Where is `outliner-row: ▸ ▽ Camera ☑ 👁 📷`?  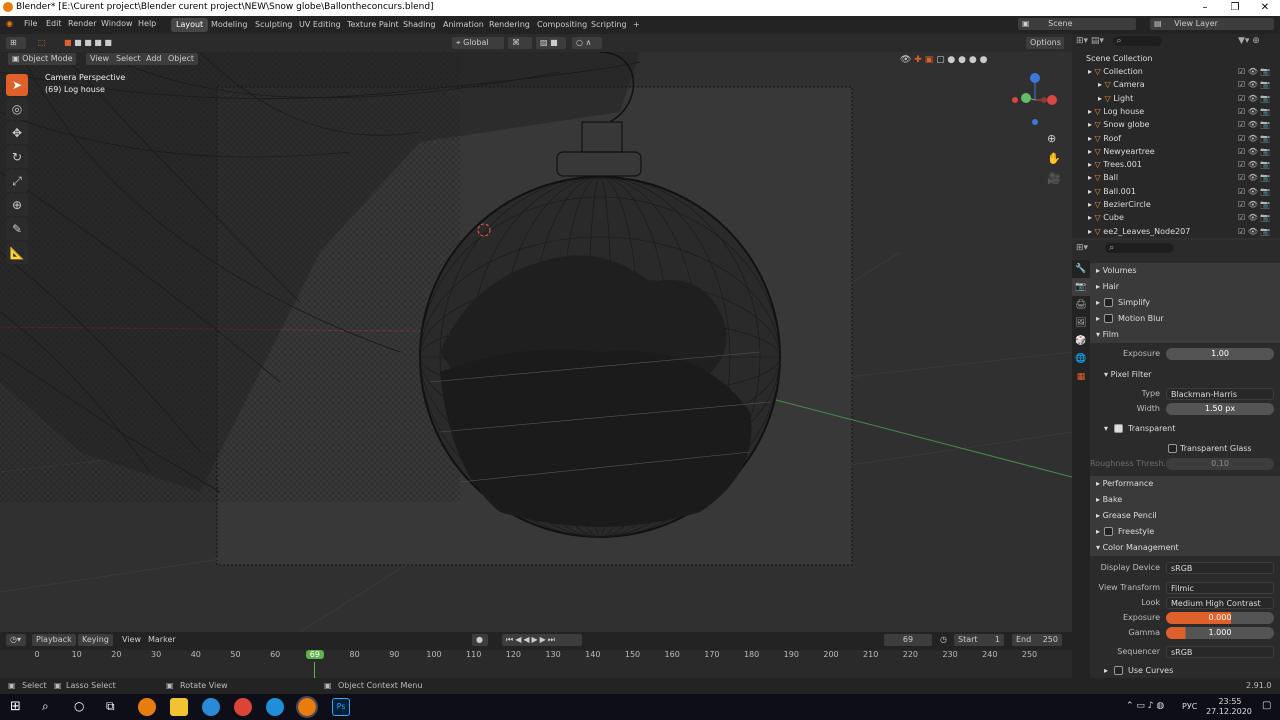
outliner-row: ▸ ▽ Camera ☑ 👁 📷 is located at coordinates (1176, 84).